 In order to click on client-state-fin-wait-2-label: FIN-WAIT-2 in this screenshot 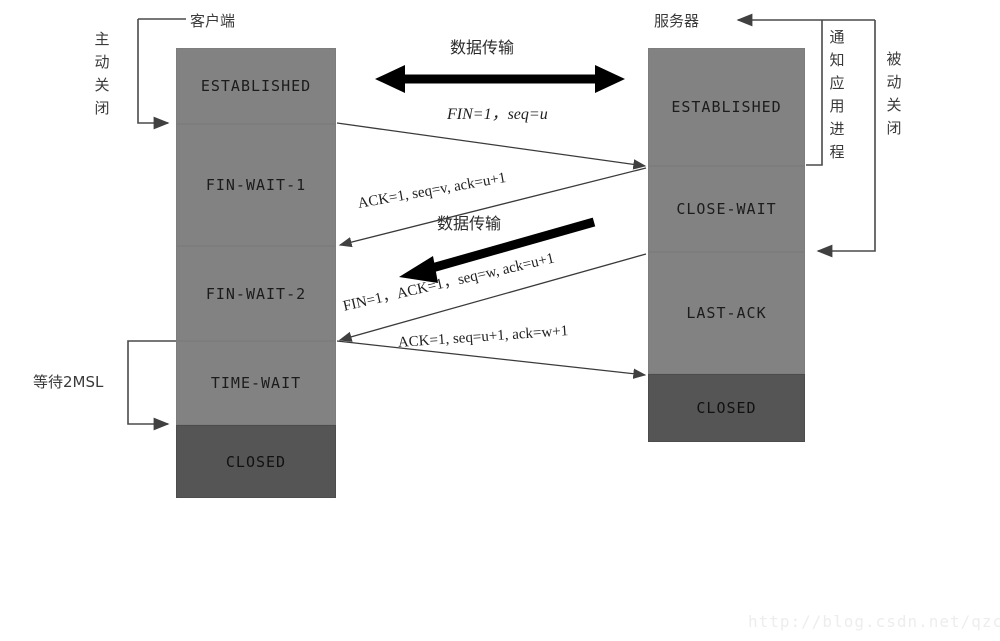, I will do `click(256, 293)`.